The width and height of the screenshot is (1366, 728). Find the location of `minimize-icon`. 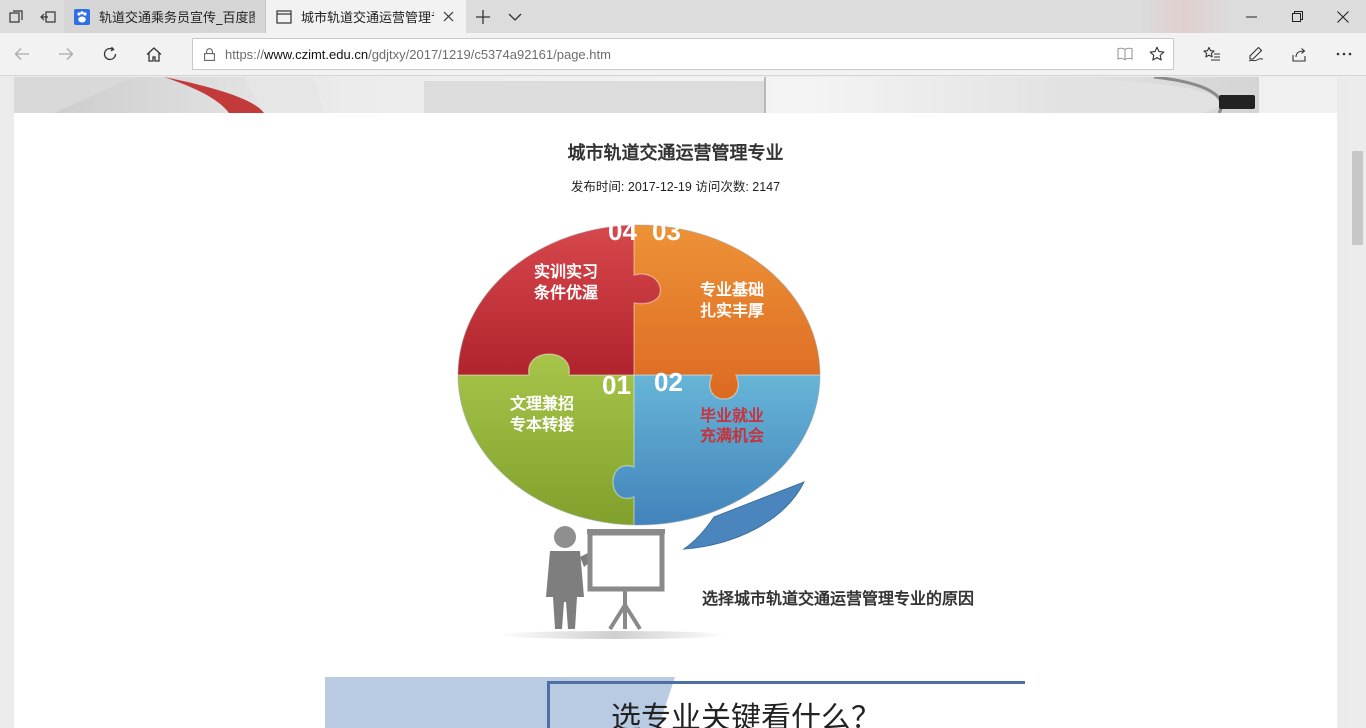

minimize-icon is located at coordinates (1251, 16).